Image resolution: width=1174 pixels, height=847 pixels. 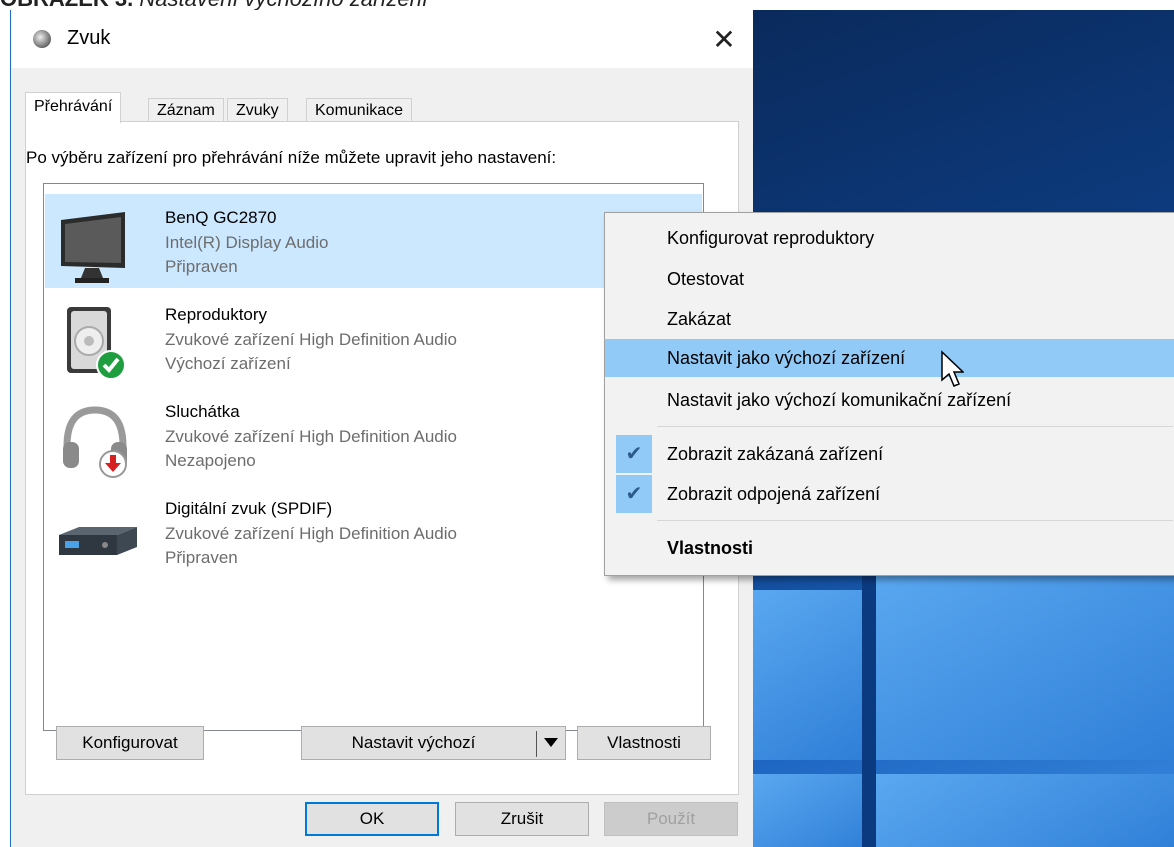 What do you see at coordinates (249, 508) in the screenshot?
I see `device-name: Digitální zvuk (SPDIF)` at bounding box center [249, 508].